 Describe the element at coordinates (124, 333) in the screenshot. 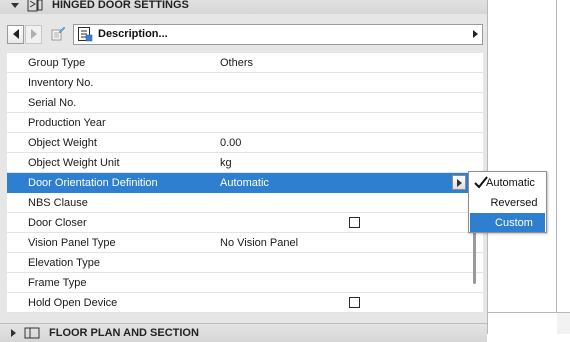

I see `section-title: FLOOR PLAN AND SECTION` at that location.